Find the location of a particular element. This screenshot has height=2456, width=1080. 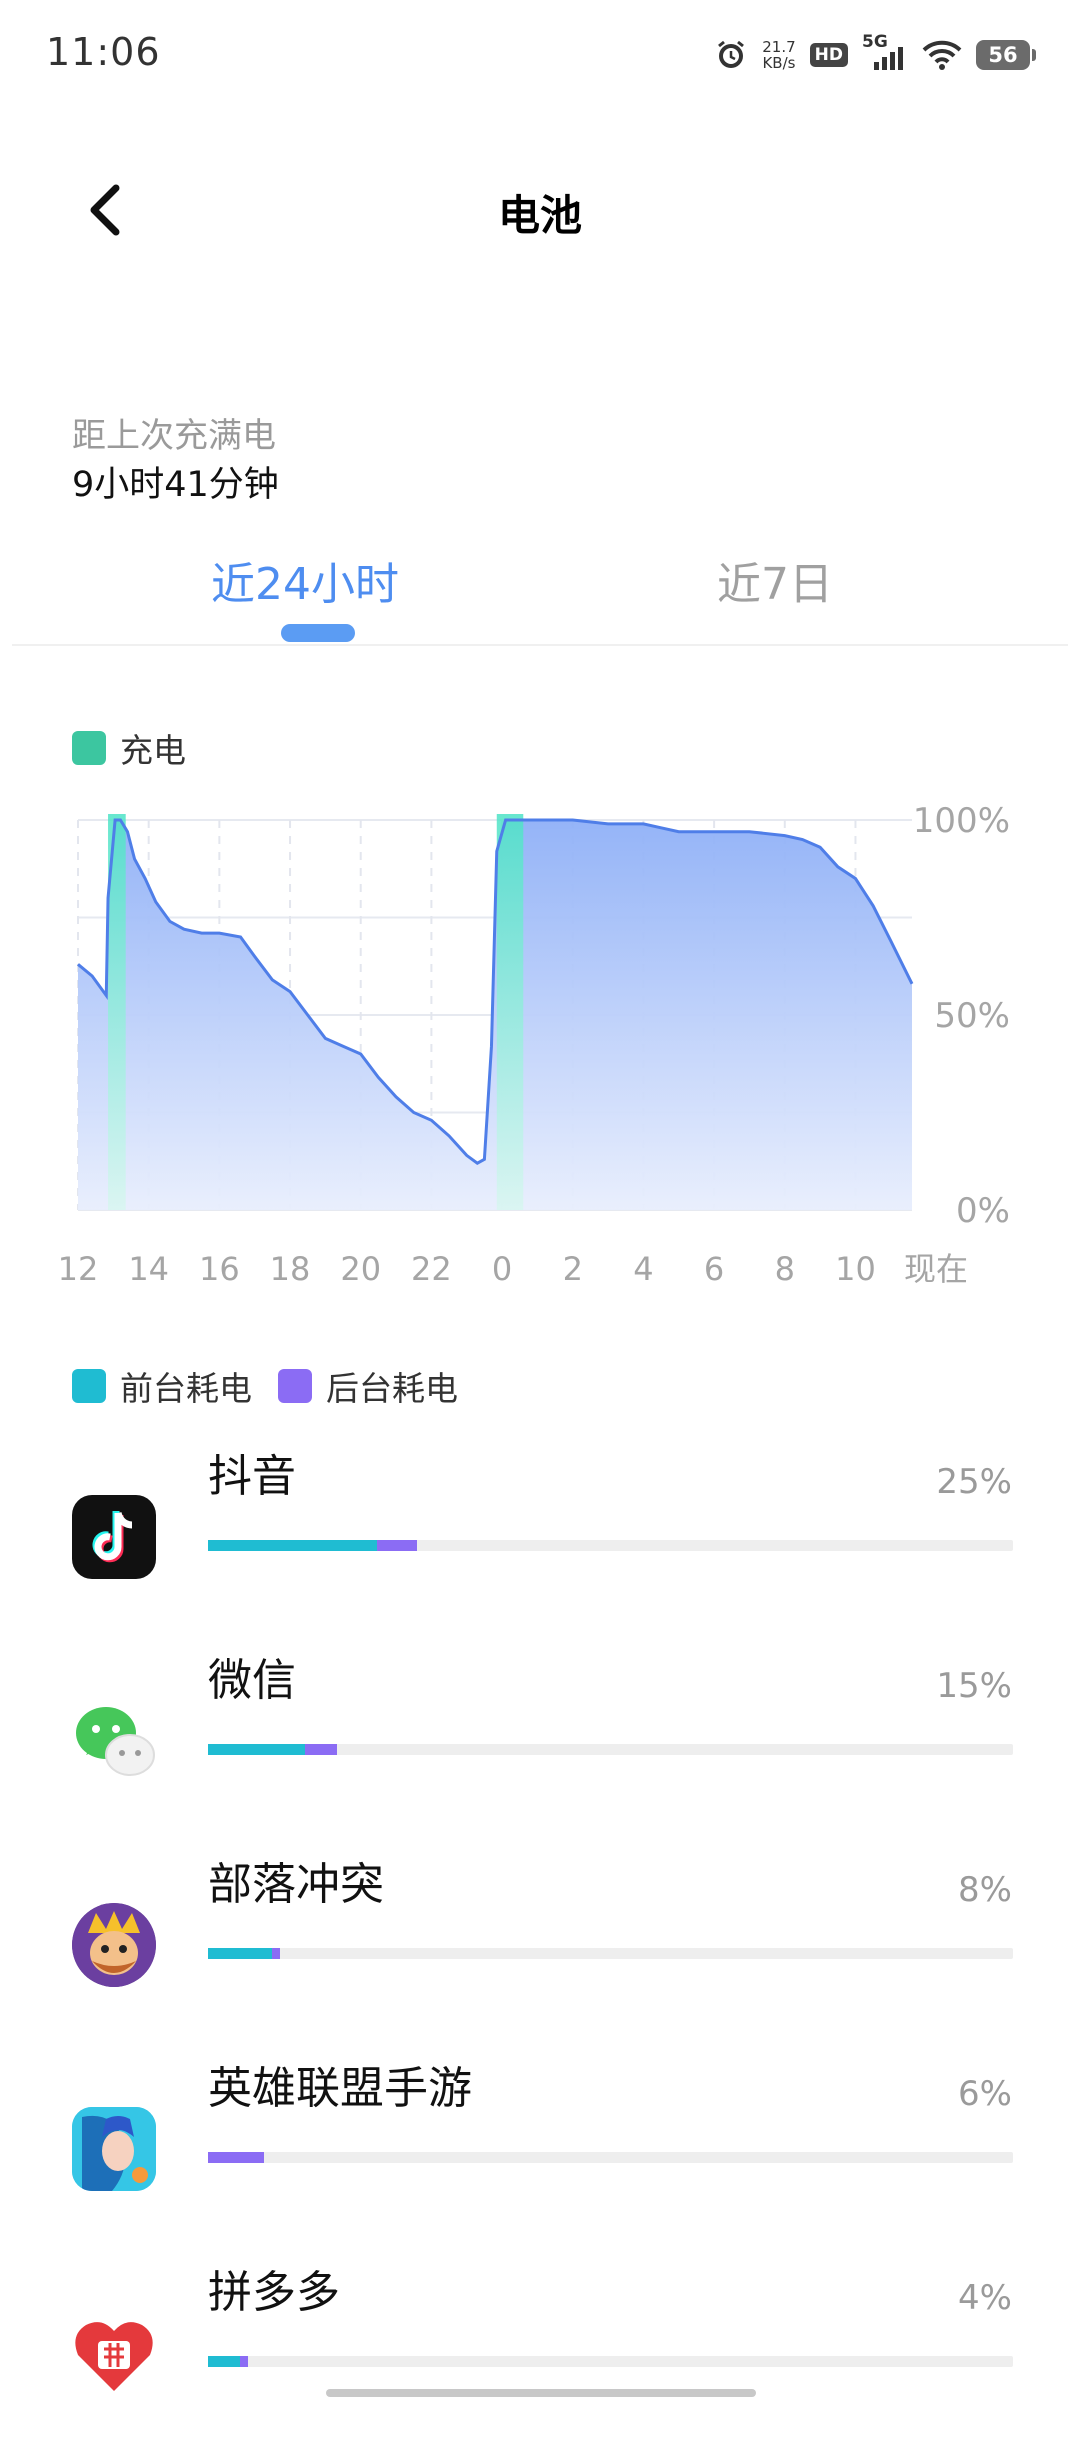

app-row-wechat: 微信 15% is located at coordinates (540, 1744).